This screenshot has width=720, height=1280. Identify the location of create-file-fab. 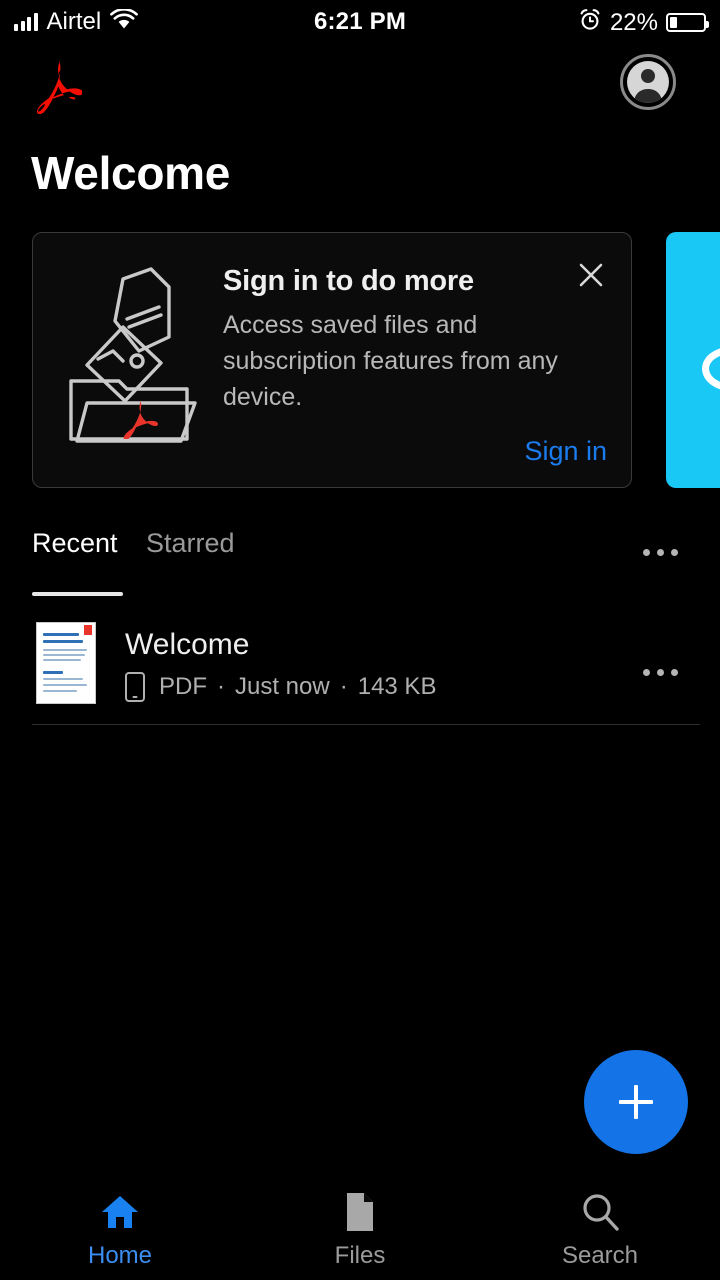
(636, 1102).